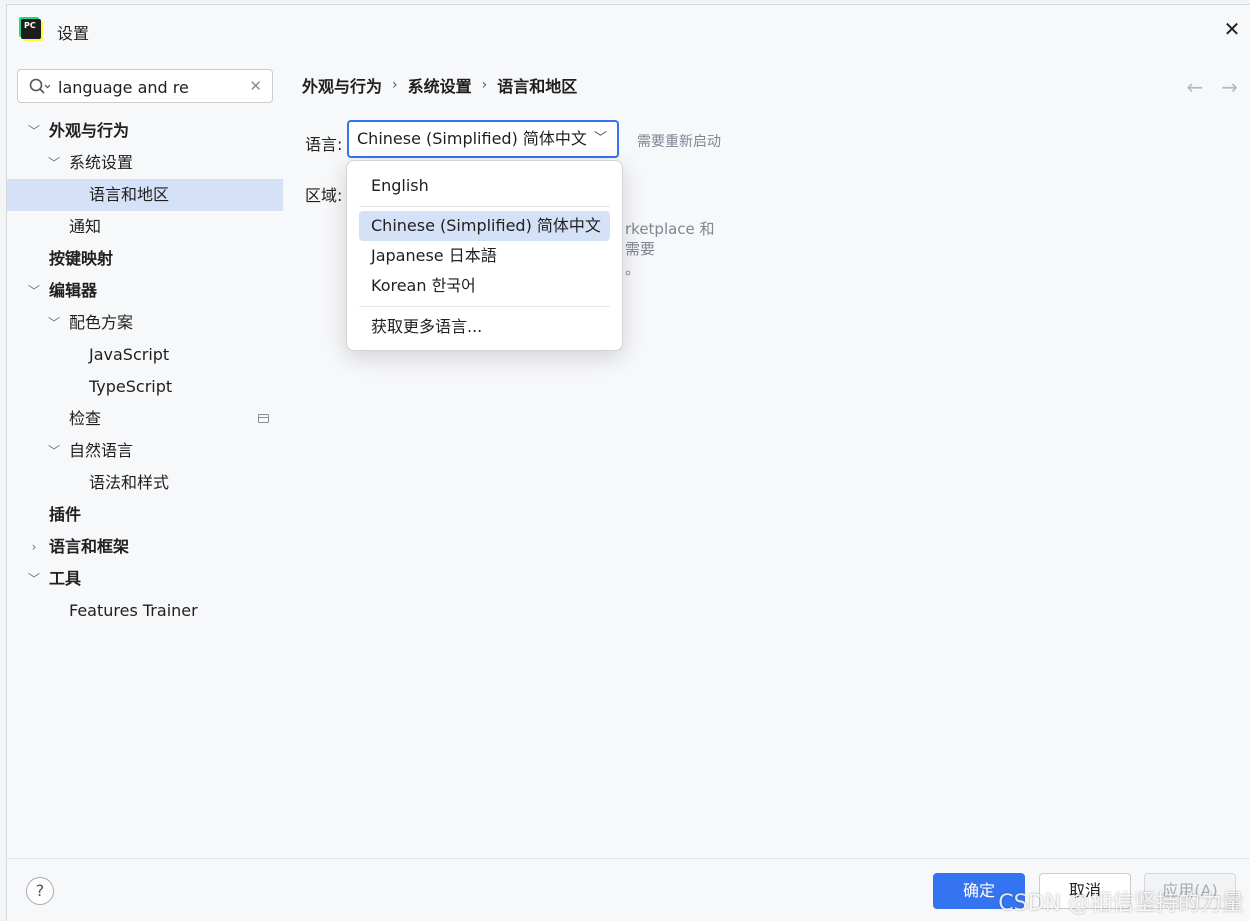  What do you see at coordinates (129, 354) in the screenshot?
I see `tree-item-label: JavaScript` at bounding box center [129, 354].